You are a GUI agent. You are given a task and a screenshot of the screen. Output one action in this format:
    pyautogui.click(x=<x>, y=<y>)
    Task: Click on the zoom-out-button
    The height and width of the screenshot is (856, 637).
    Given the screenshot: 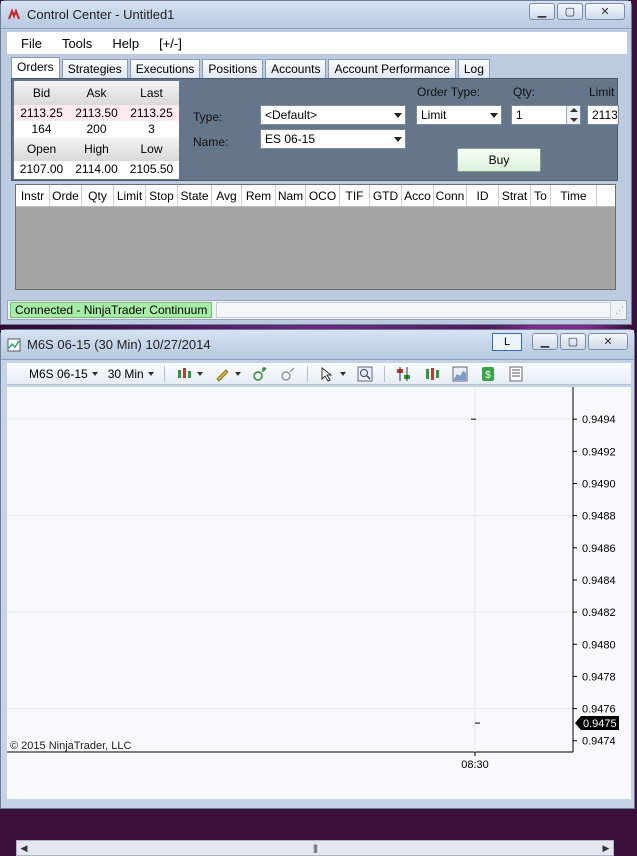 What is the action you would take?
    pyautogui.click(x=288, y=374)
    